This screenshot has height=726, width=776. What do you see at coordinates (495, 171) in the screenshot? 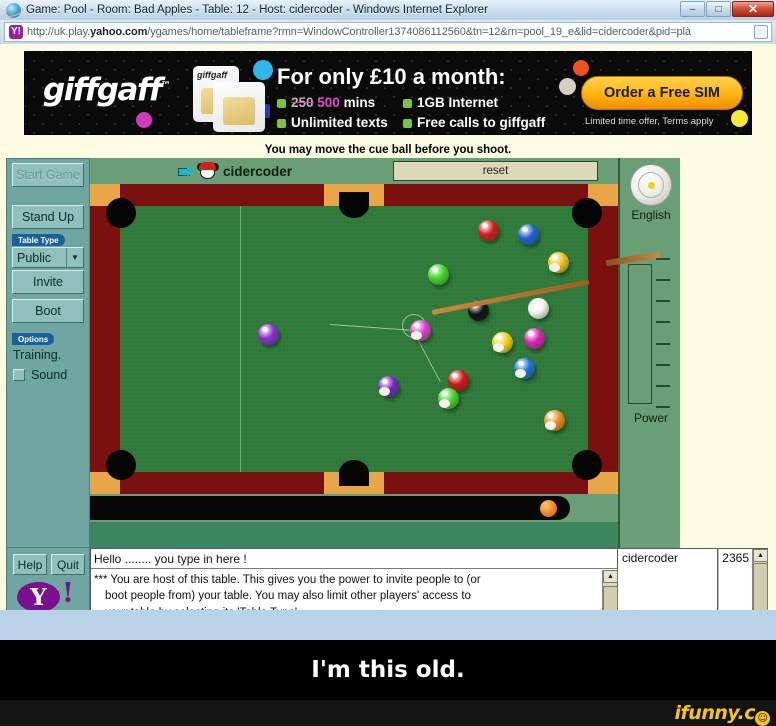
I see `reset-button: reset` at bounding box center [495, 171].